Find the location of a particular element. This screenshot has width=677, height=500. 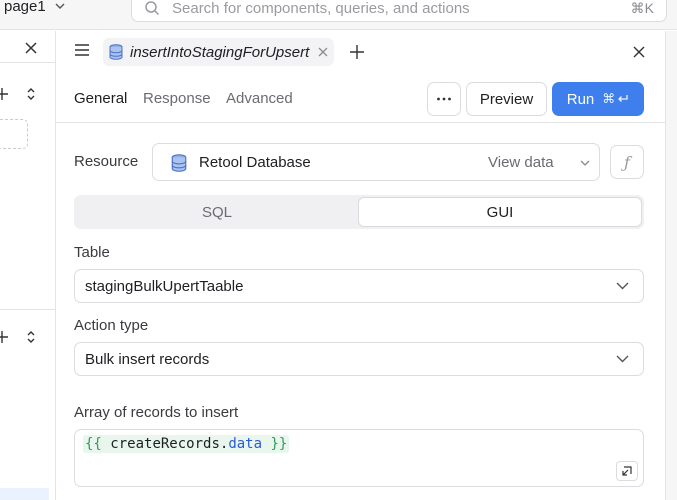

action-type-label: Action type is located at coordinates (111, 325).